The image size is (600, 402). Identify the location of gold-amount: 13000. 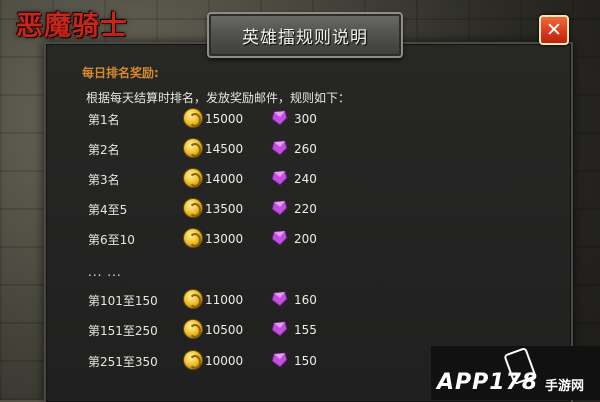
(224, 239).